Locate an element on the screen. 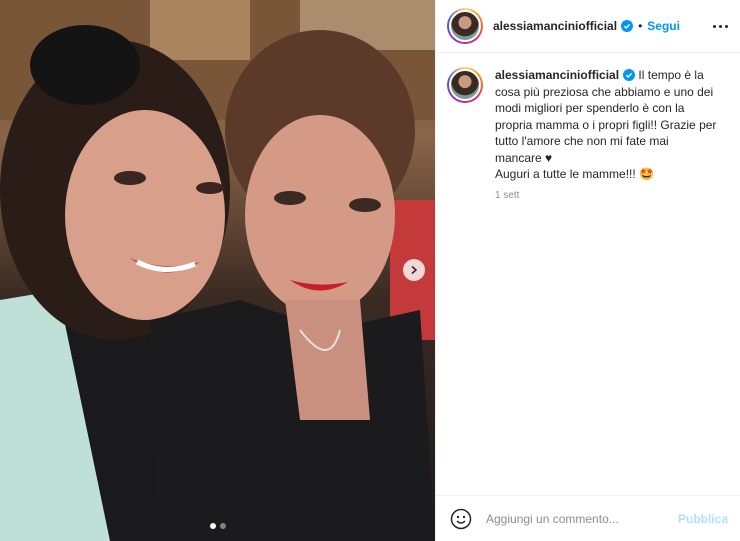  publish-button: Pubblica is located at coordinates (703, 519).